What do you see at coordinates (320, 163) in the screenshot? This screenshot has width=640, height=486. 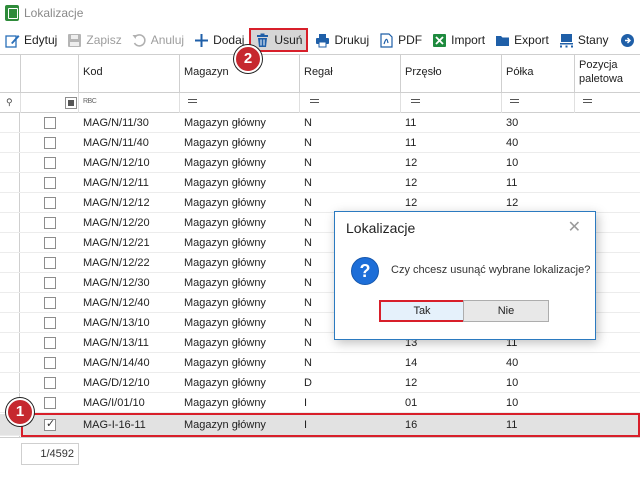 I see `table-row: MAG/N/12/10 Magazyn główny N 12 10` at bounding box center [320, 163].